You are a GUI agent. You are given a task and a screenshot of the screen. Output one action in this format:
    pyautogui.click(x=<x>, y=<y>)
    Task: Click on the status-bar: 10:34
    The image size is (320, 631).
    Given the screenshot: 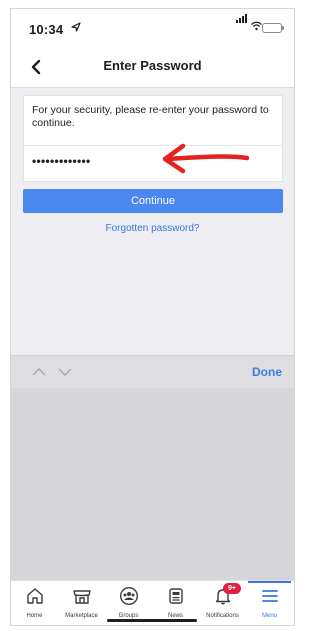 What is the action you would take?
    pyautogui.click(x=152, y=27)
    